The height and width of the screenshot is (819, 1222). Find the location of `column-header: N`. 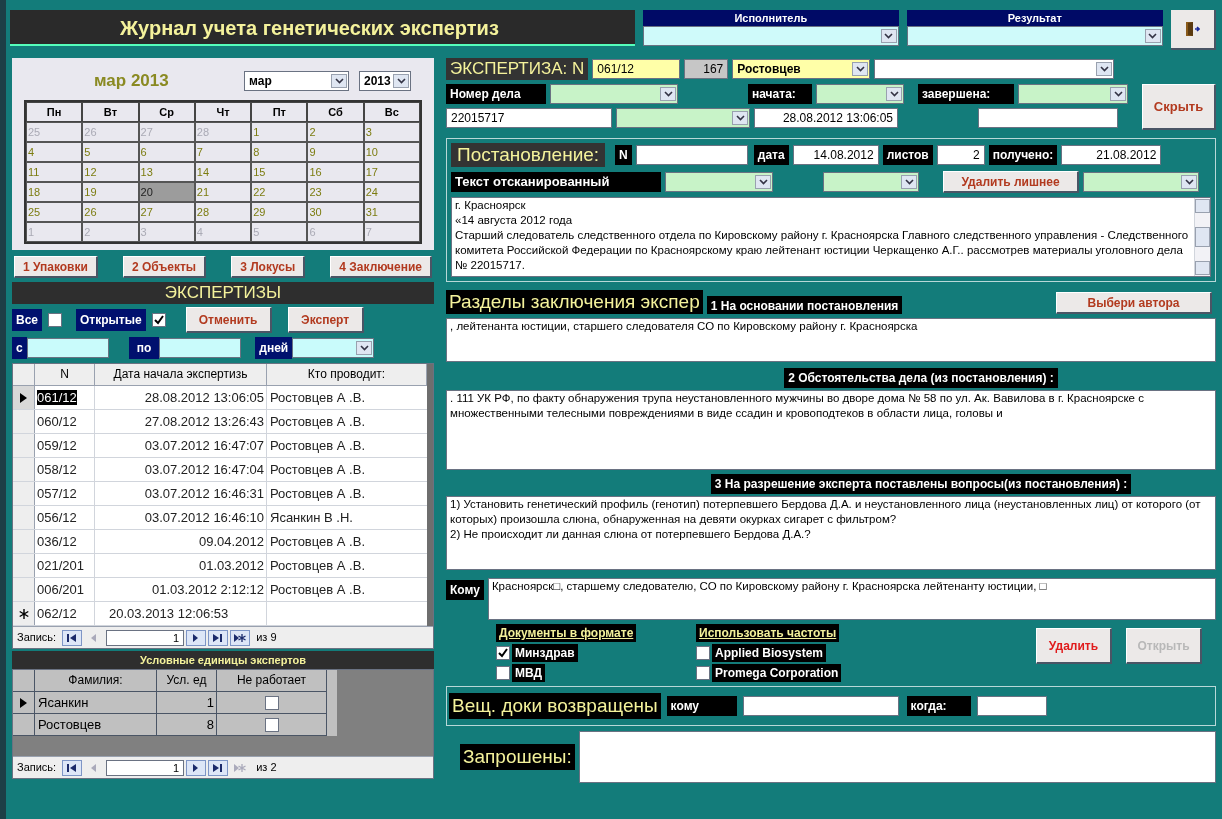

column-header: N is located at coordinates (65, 375).